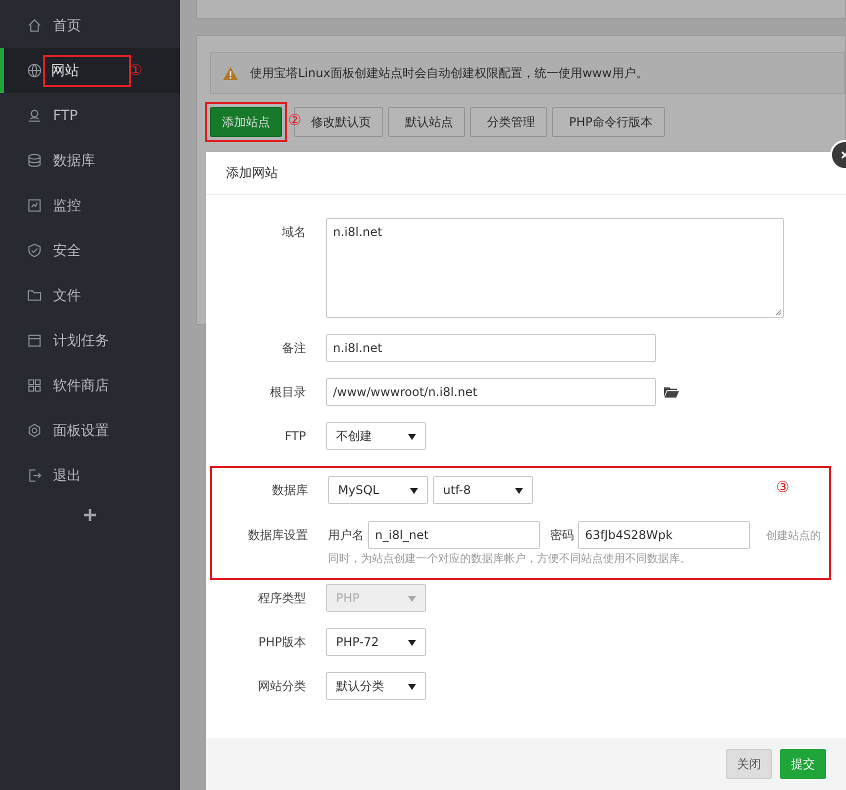  Describe the element at coordinates (67, 296) in the screenshot. I see `nav-label: 文件` at that location.